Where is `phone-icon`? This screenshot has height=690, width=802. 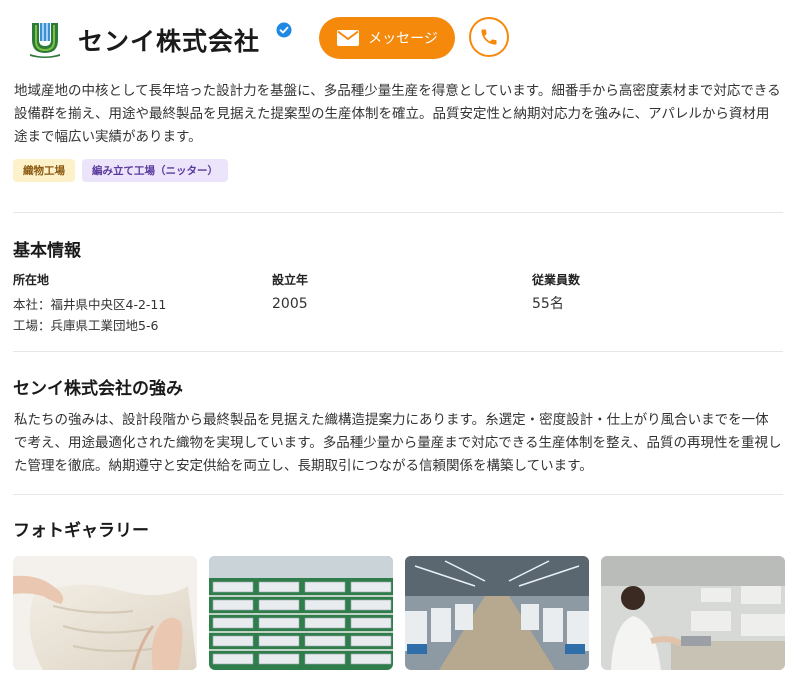 phone-icon is located at coordinates (489, 37).